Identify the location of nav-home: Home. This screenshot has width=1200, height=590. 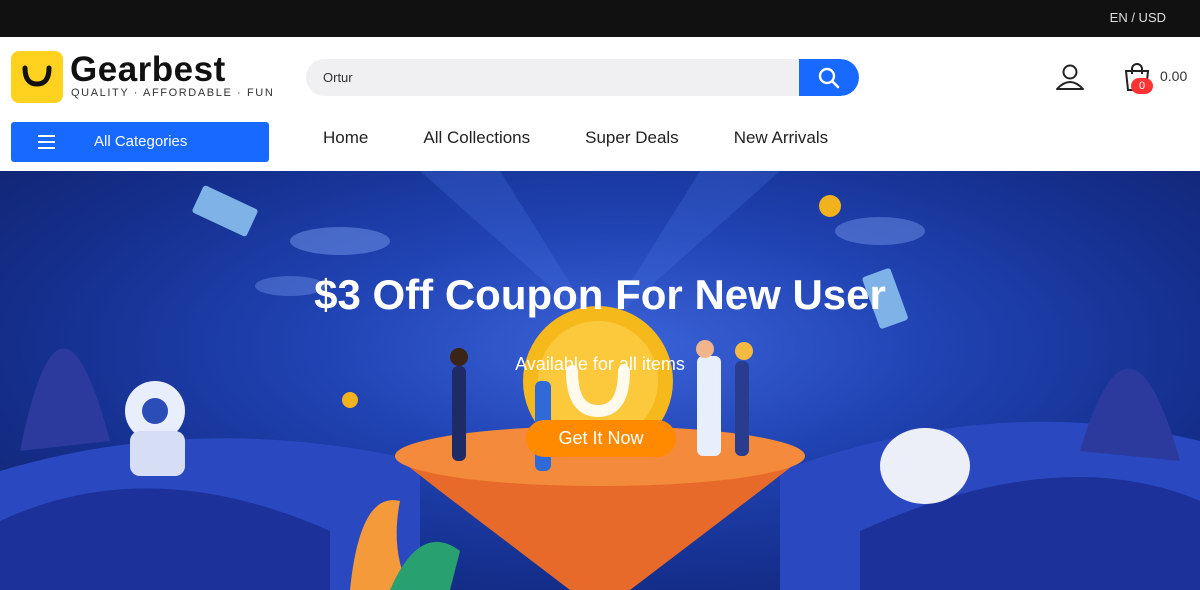
(345, 139).